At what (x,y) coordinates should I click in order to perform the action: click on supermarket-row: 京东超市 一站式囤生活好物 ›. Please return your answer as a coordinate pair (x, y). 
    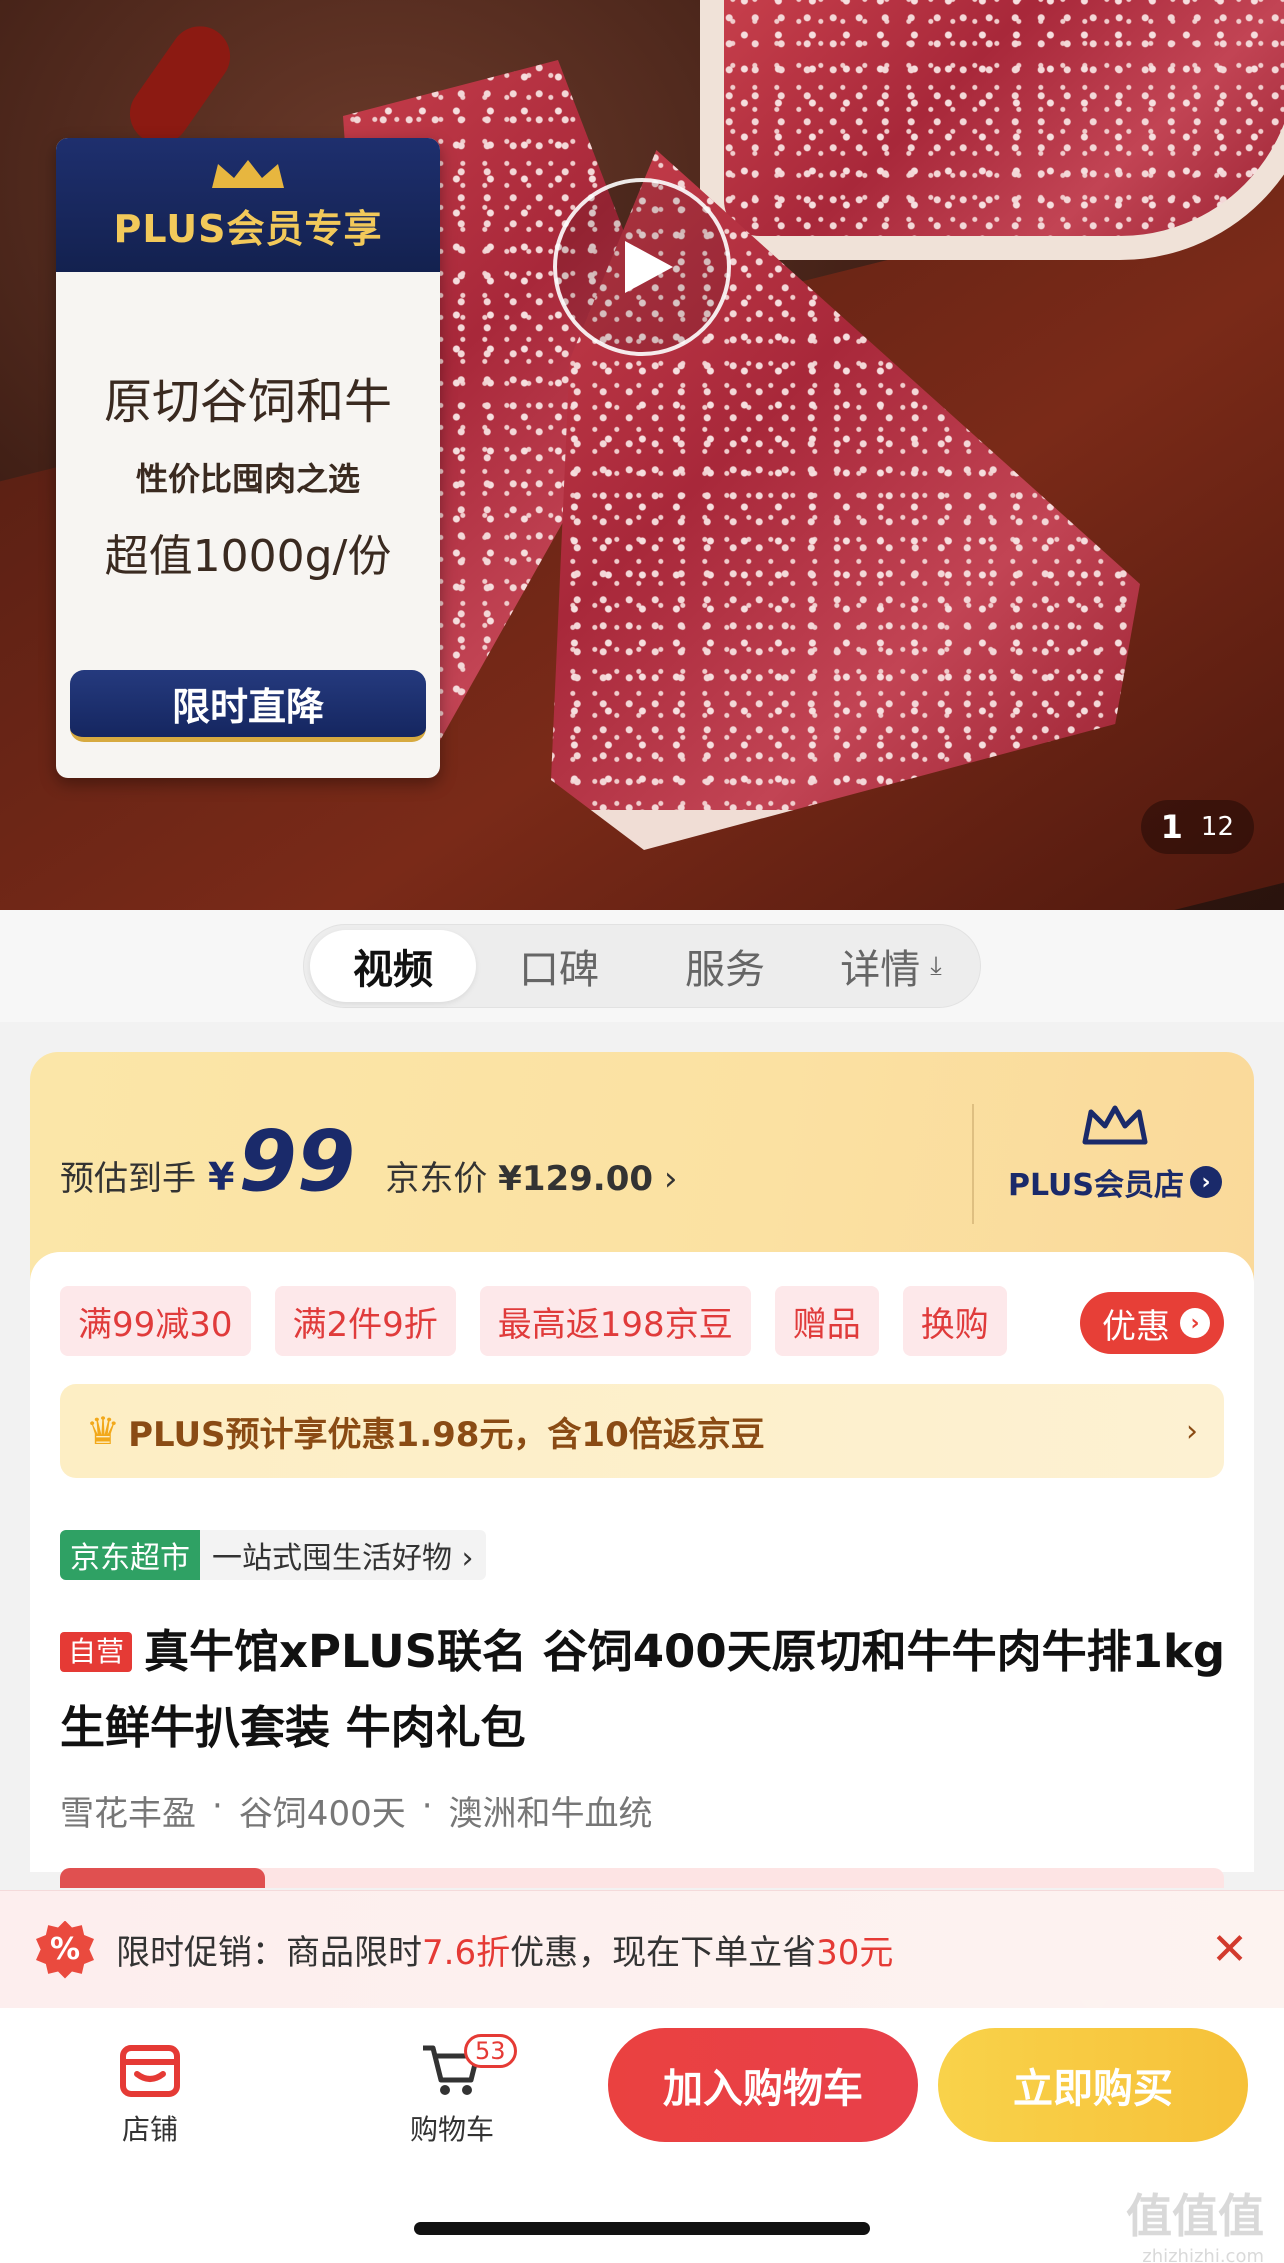
    Looking at the image, I should click on (273, 1555).